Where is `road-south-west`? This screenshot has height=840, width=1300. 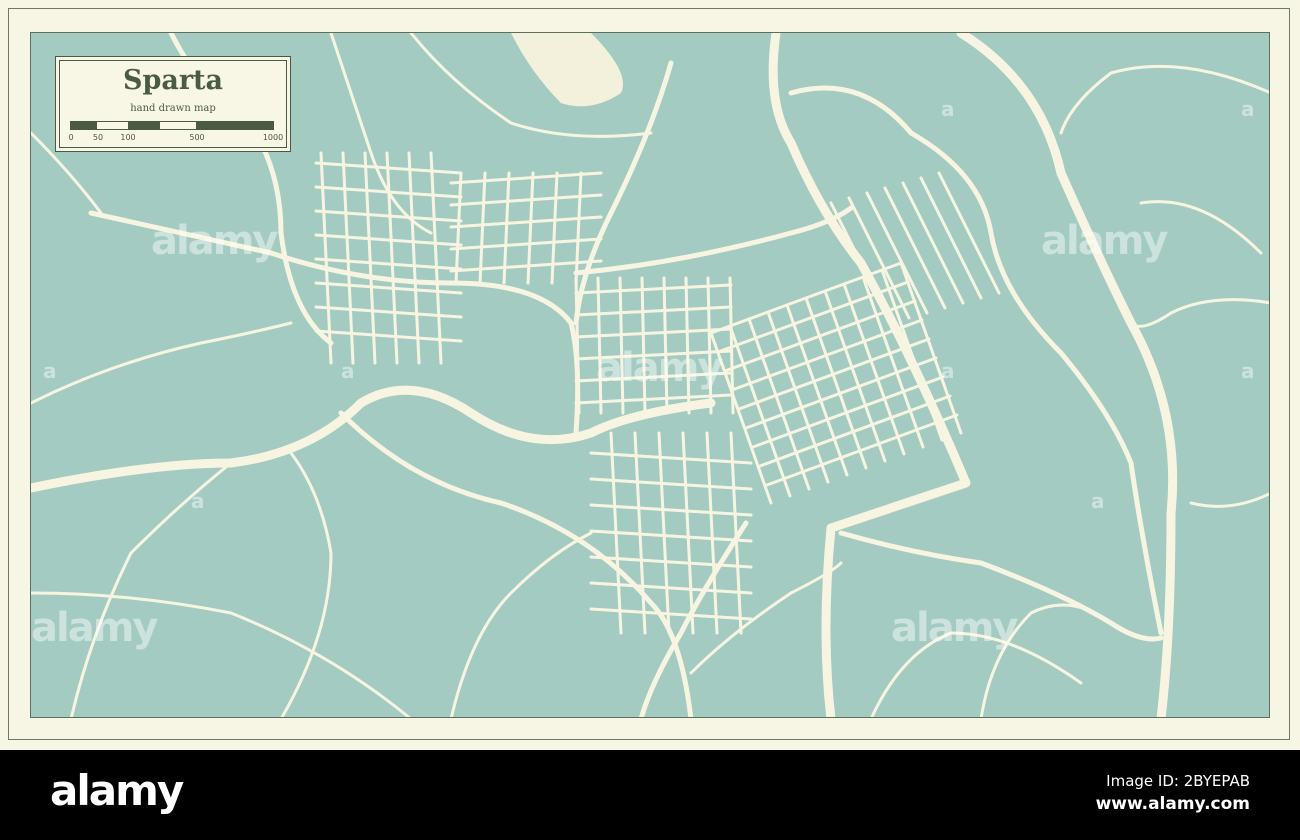
road-south-west is located at coordinates (516, 563).